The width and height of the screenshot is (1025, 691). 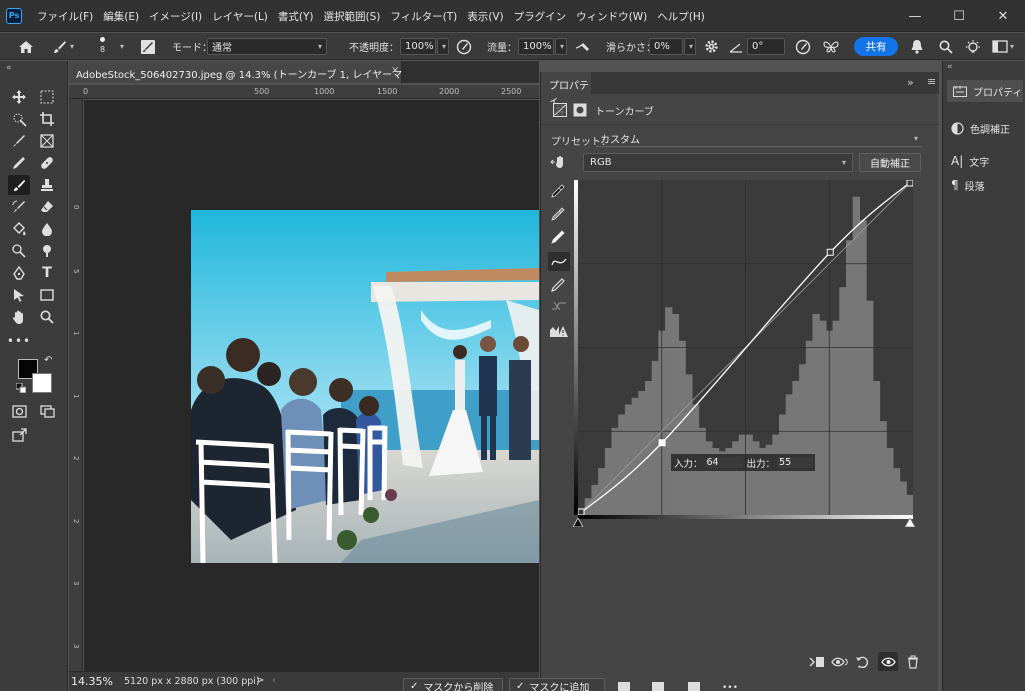 I want to click on panel-paragraph-button: ¶ 段落, so click(x=968, y=185).